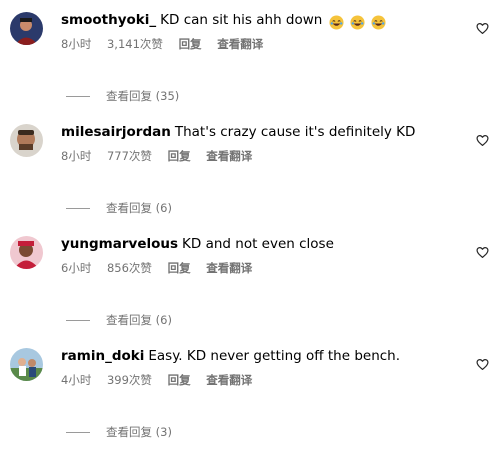 The image size is (500, 456). What do you see at coordinates (76, 380) in the screenshot?
I see `comment-time: 4小时` at bounding box center [76, 380].